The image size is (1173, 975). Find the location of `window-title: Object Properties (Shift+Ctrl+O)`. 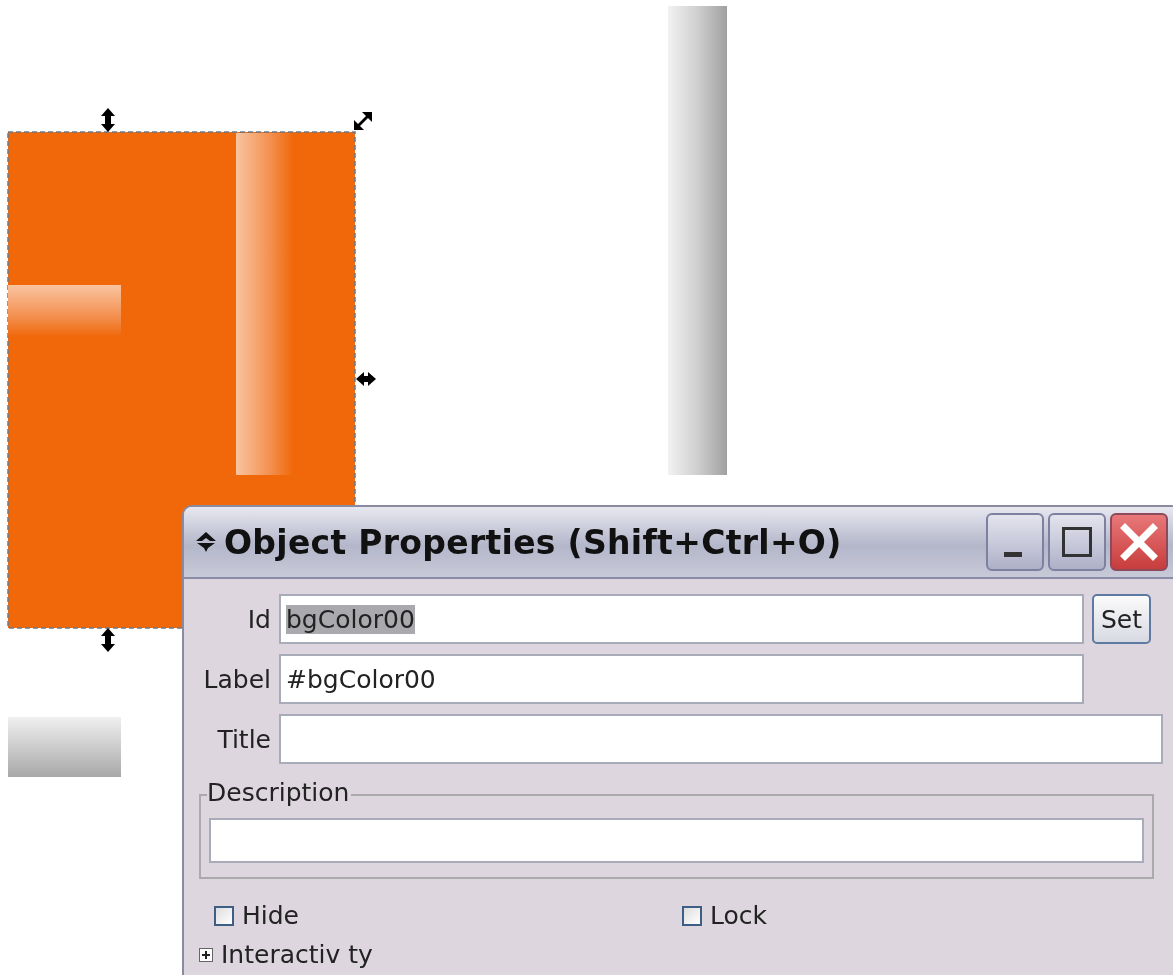

window-title: Object Properties (Shift+Ctrl+O) is located at coordinates (533, 542).